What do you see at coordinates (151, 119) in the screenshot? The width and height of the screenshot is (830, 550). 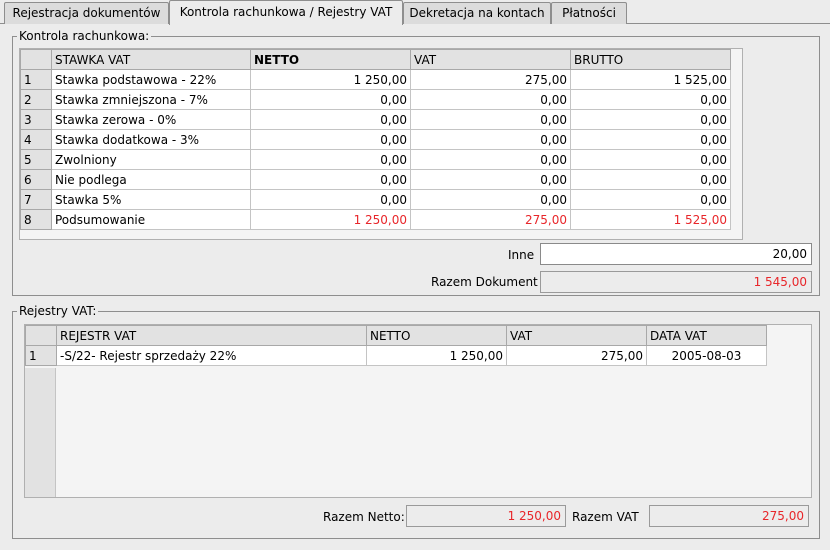 I see `cell-stawka: Stawka zerowa - 0%` at bounding box center [151, 119].